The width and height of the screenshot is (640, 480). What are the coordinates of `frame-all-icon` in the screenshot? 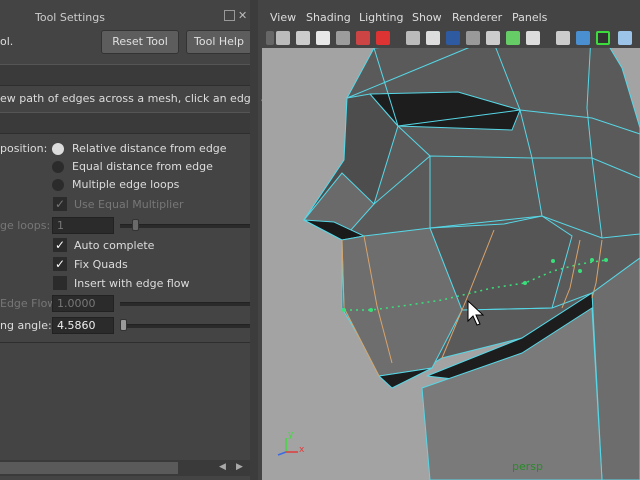 It's located at (625, 38).